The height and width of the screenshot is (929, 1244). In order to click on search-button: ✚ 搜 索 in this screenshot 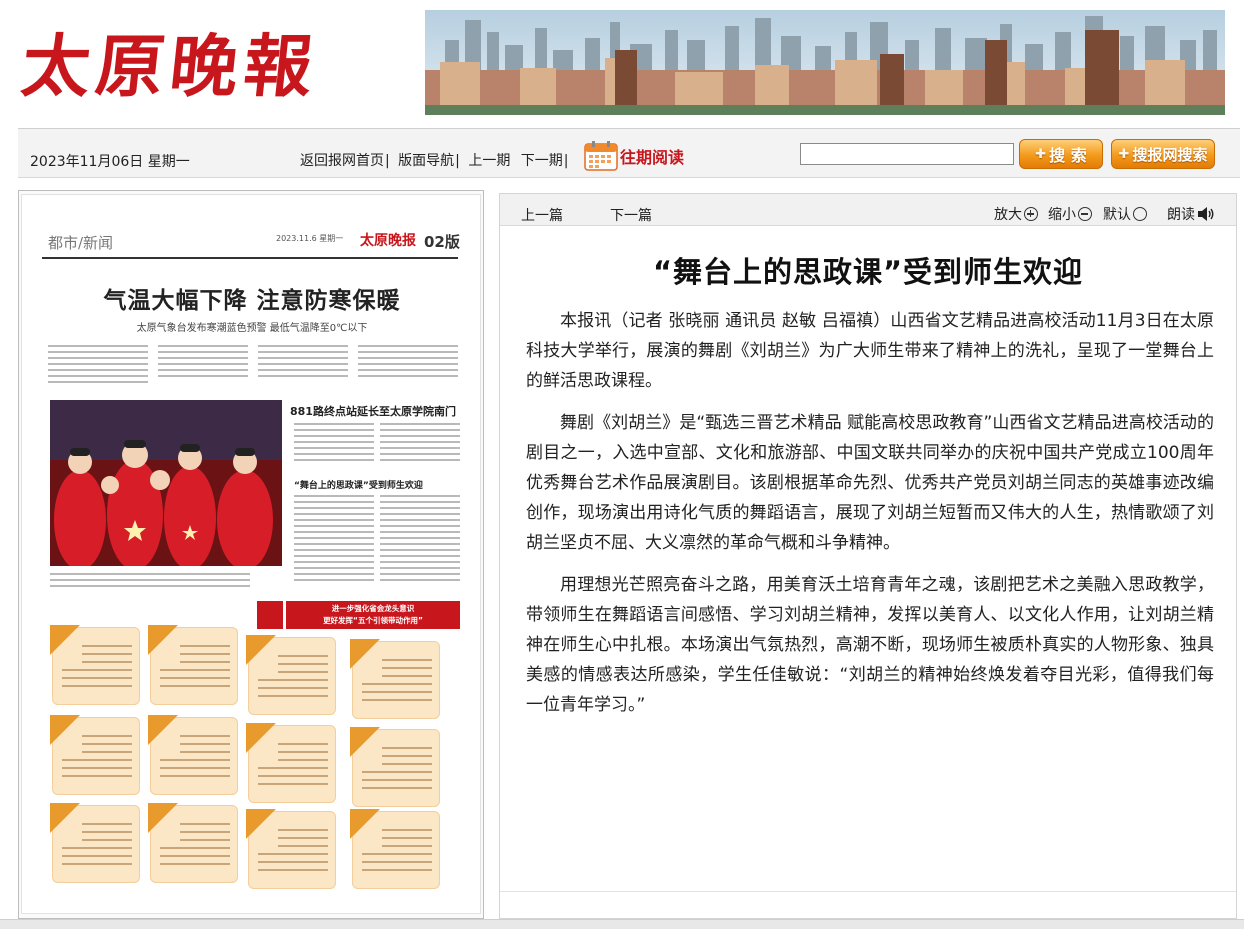, I will do `click(1061, 154)`.